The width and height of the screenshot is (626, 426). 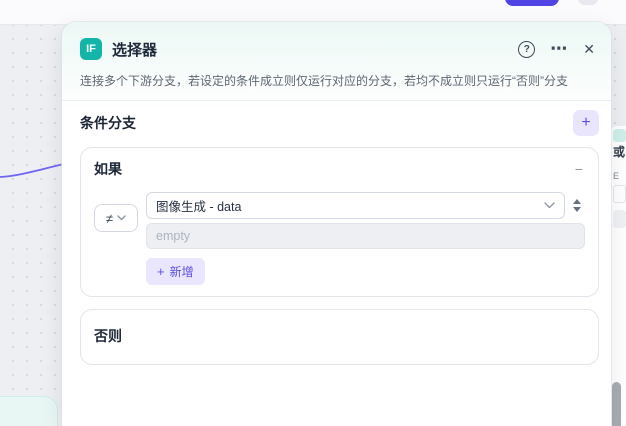 What do you see at coordinates (339, 123) in the screenshot?
I see `condition-branch-section-header: 条件分支 +` at bounding box center [339, 123].